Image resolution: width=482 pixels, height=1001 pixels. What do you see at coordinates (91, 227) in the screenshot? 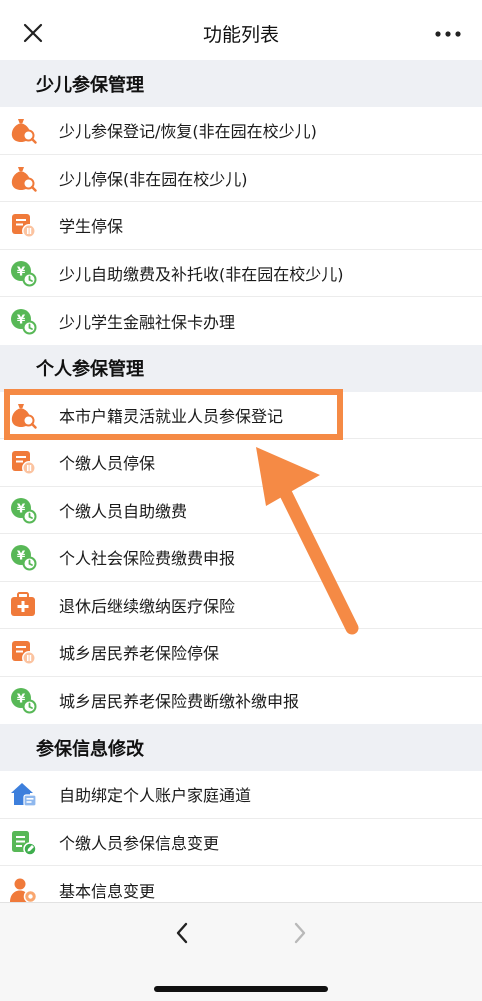
I see `list-item-label: 学生停保` at bounding box center [91, 227].